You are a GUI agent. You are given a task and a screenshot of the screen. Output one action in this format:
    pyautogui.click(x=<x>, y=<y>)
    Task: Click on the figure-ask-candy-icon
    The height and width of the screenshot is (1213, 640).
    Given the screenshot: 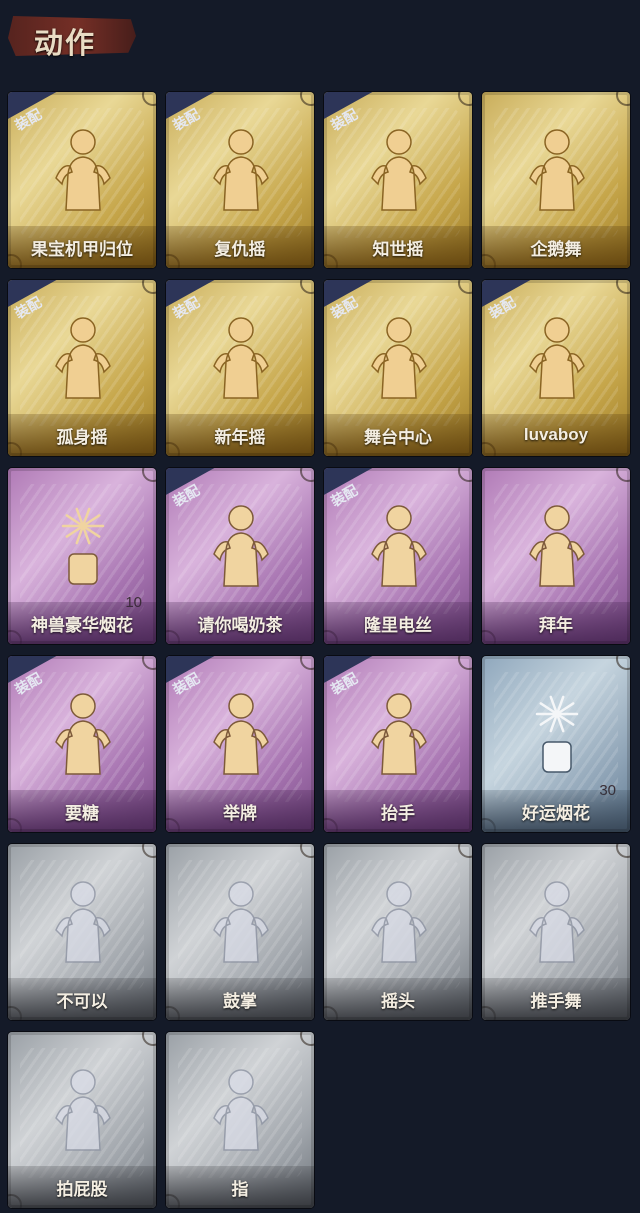 What is the action you would take?
    pyautogui.click(x=83, y=733)
    